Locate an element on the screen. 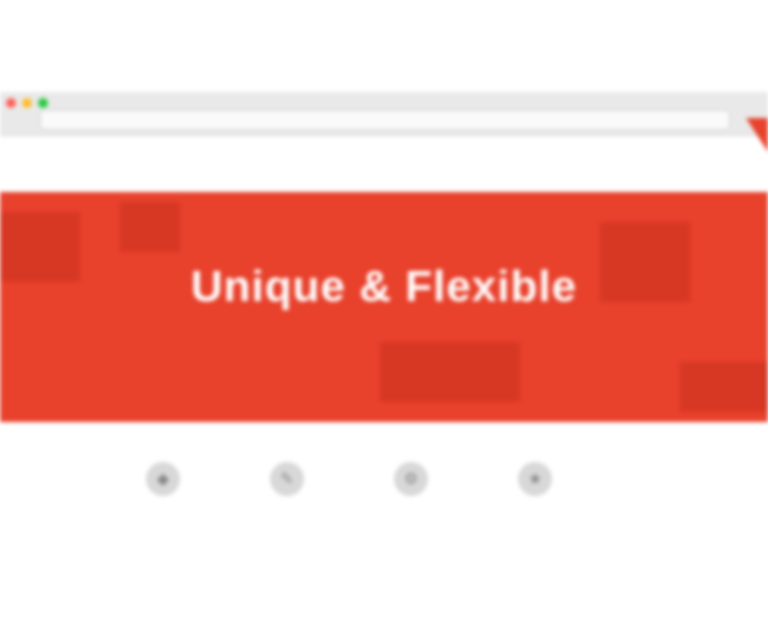 The width and height of the screenshot is (768, 639). browser-toolbar is located at coordinates (384, 114).